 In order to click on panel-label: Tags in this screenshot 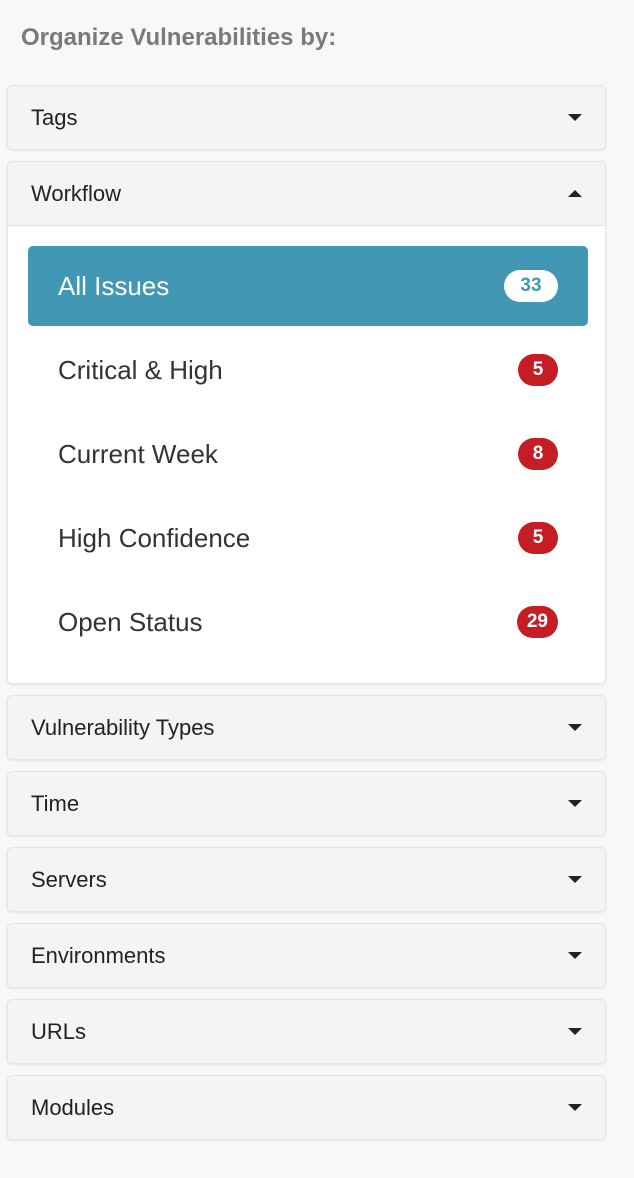, I will do `click(54, 117)`.